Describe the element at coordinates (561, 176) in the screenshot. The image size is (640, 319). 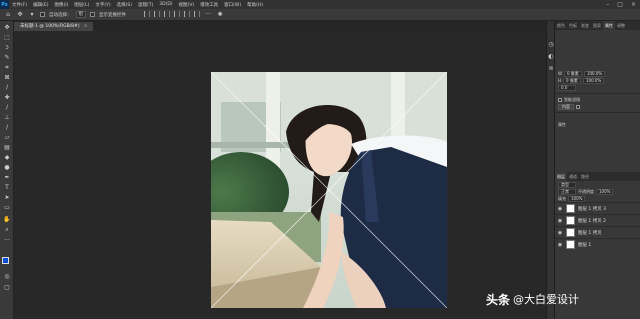
I see `tab-layers: 图层` at that location.